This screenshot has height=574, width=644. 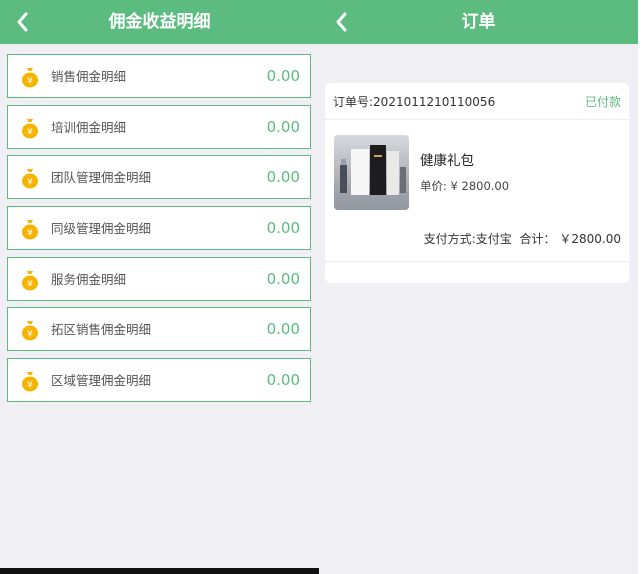 I want to click on item-label: 培训佣金明细, so click(x=89, y=127).